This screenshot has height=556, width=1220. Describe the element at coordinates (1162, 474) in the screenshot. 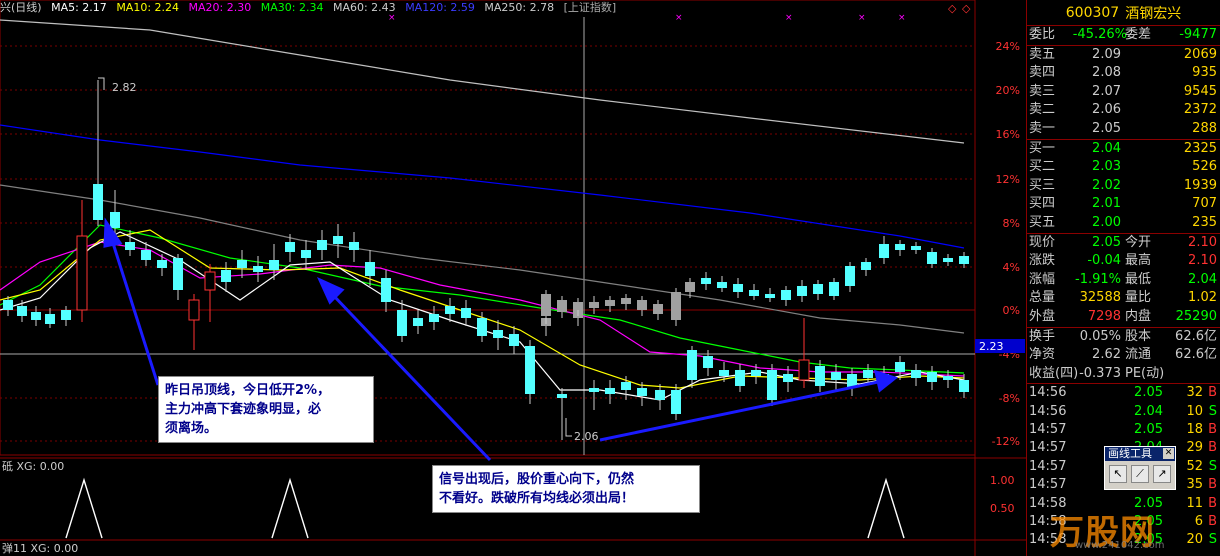

I see `ray-tool-icon: ↗` at that location.